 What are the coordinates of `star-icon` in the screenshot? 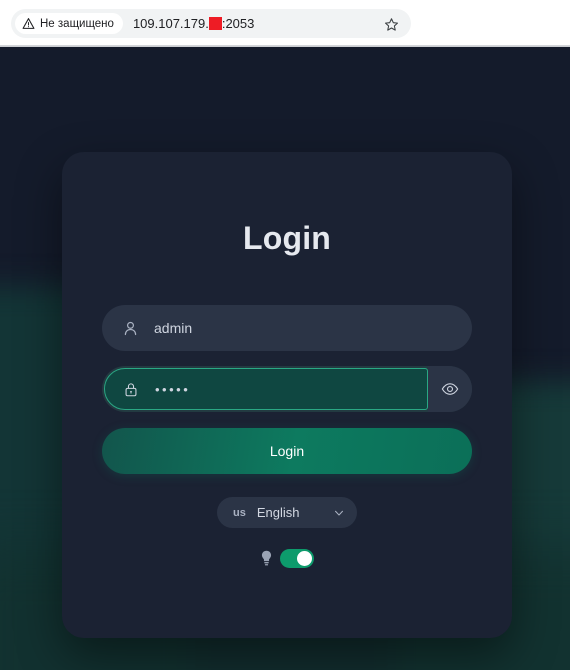 It's located at (391, 24).